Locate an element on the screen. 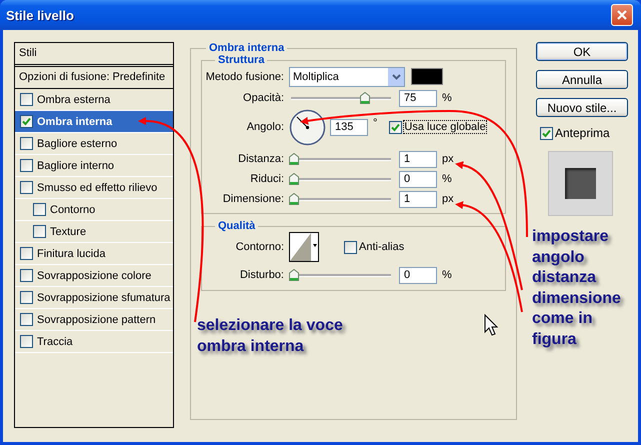 This screenshot has width=641, height=445. field-label: Distanza: is located at coordinates (260, 159).